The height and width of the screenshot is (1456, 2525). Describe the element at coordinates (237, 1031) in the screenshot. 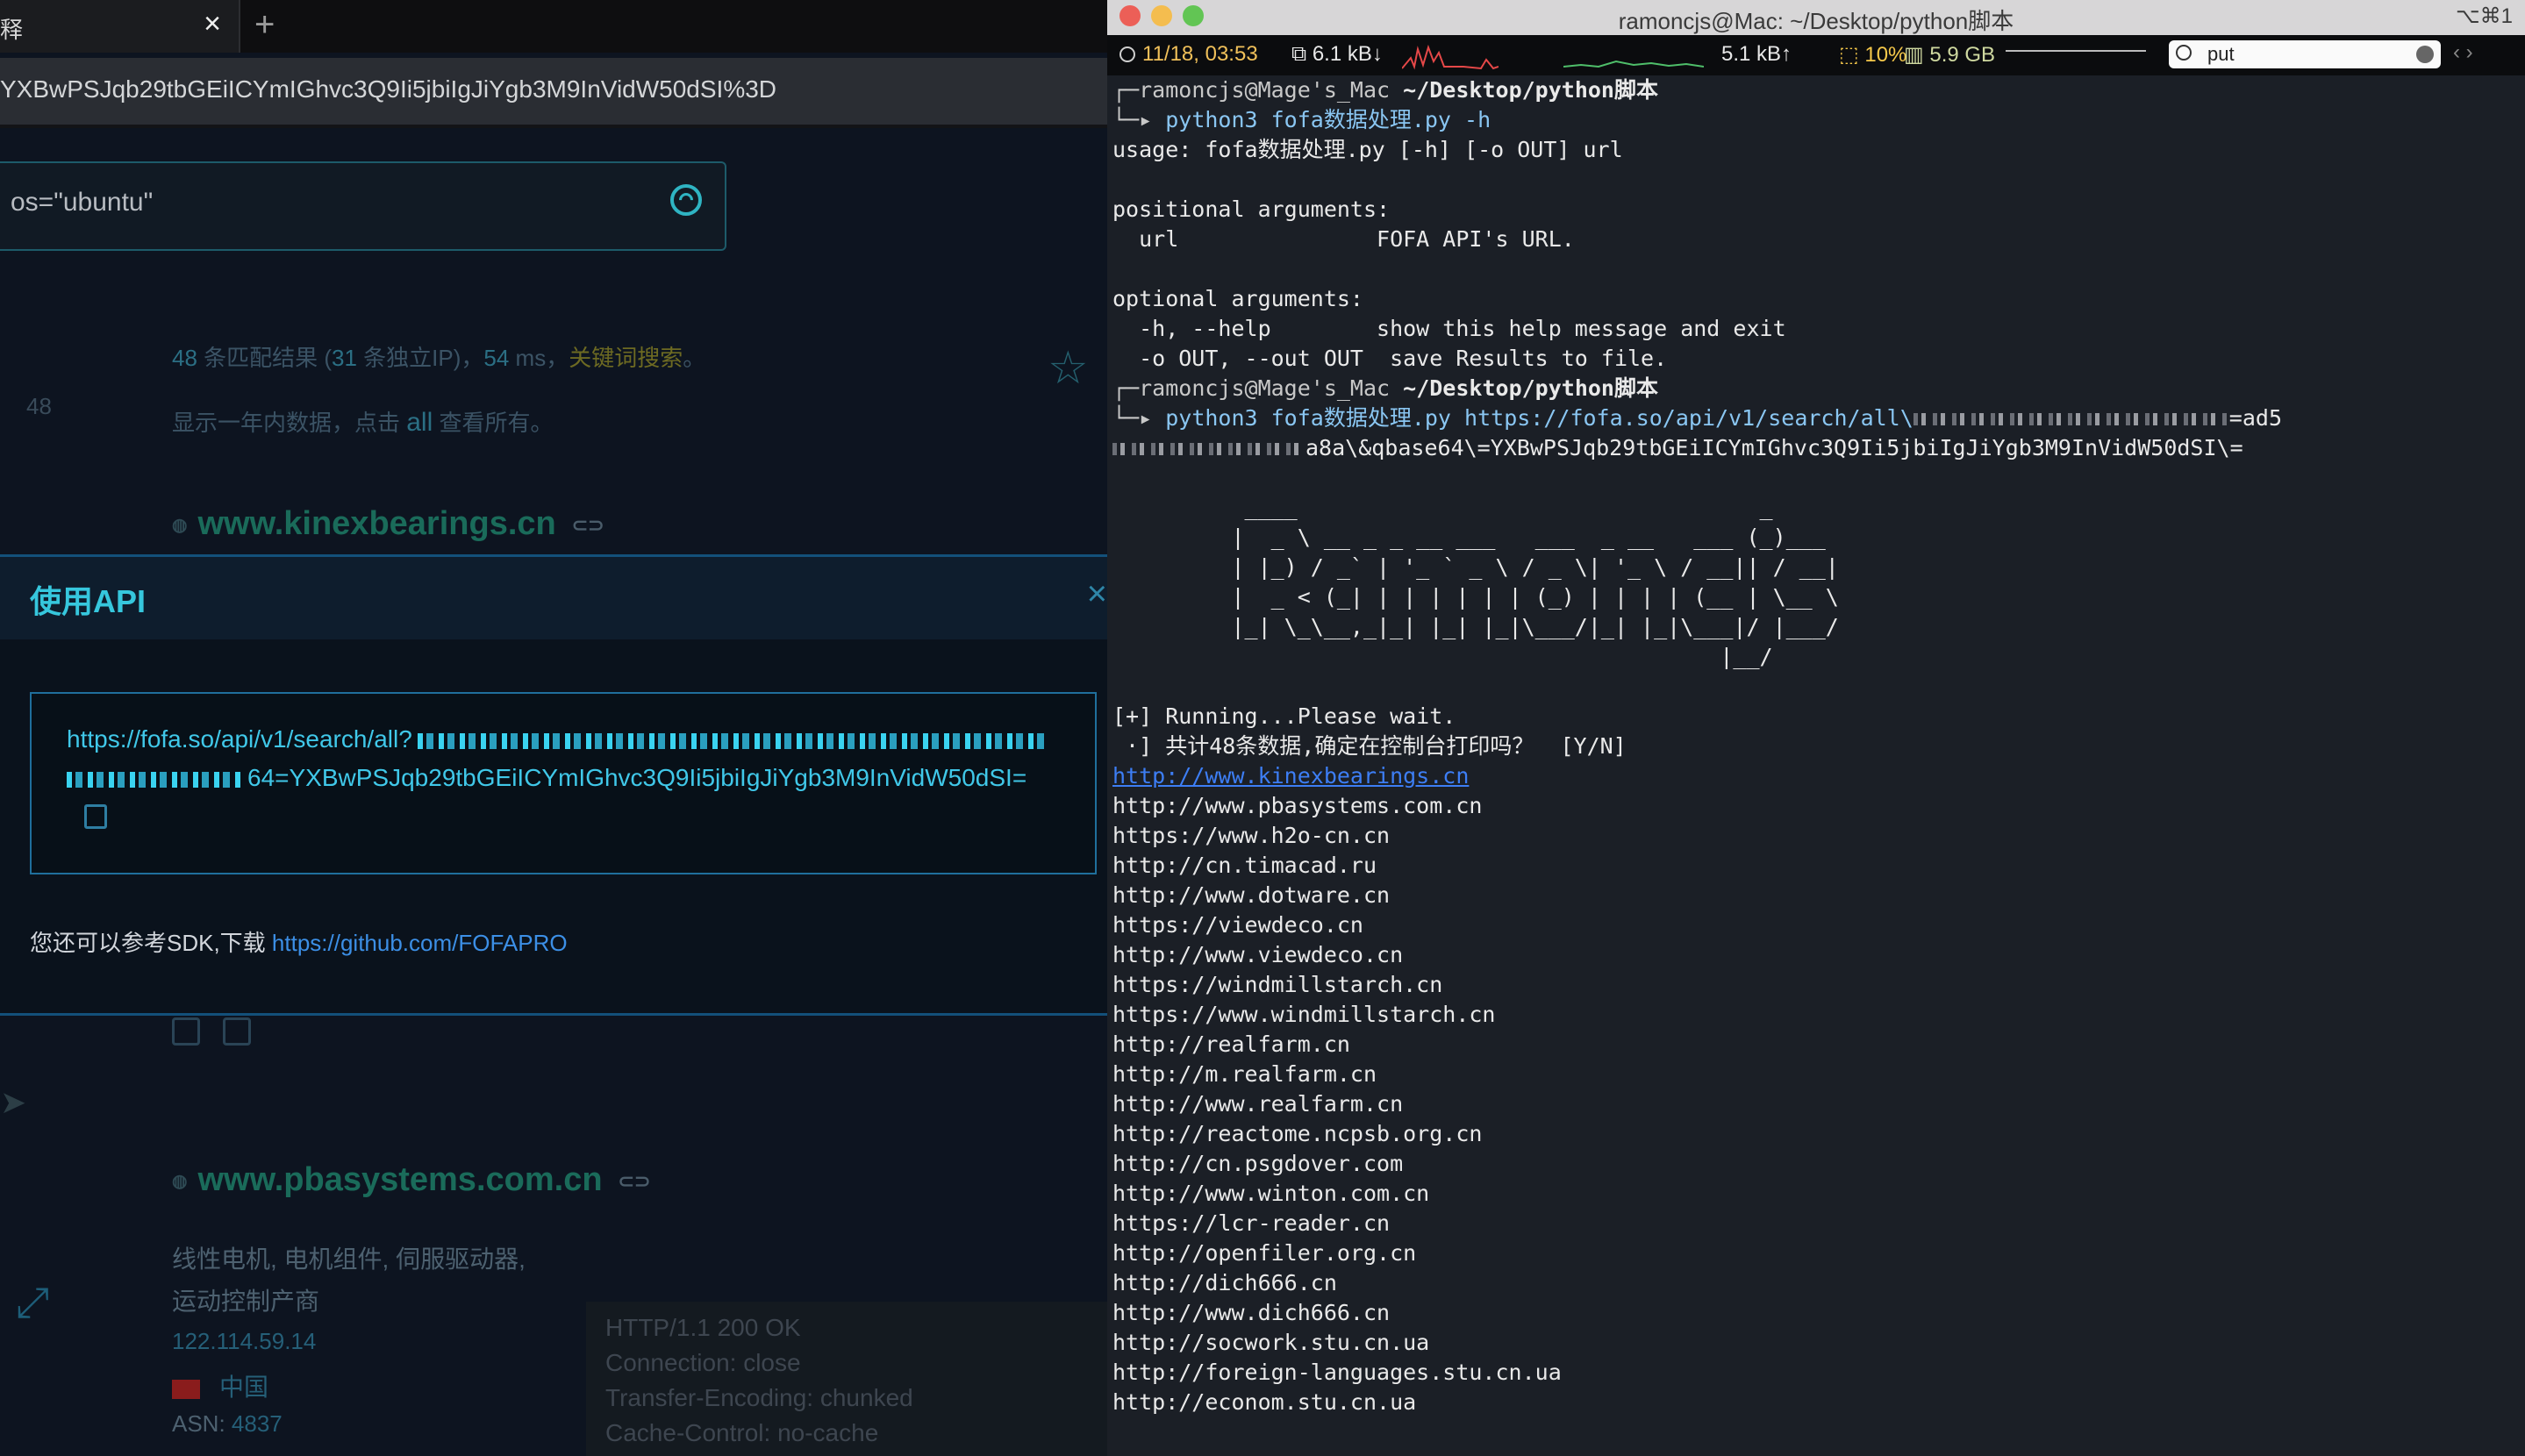

I see `cube-icon` at that location.